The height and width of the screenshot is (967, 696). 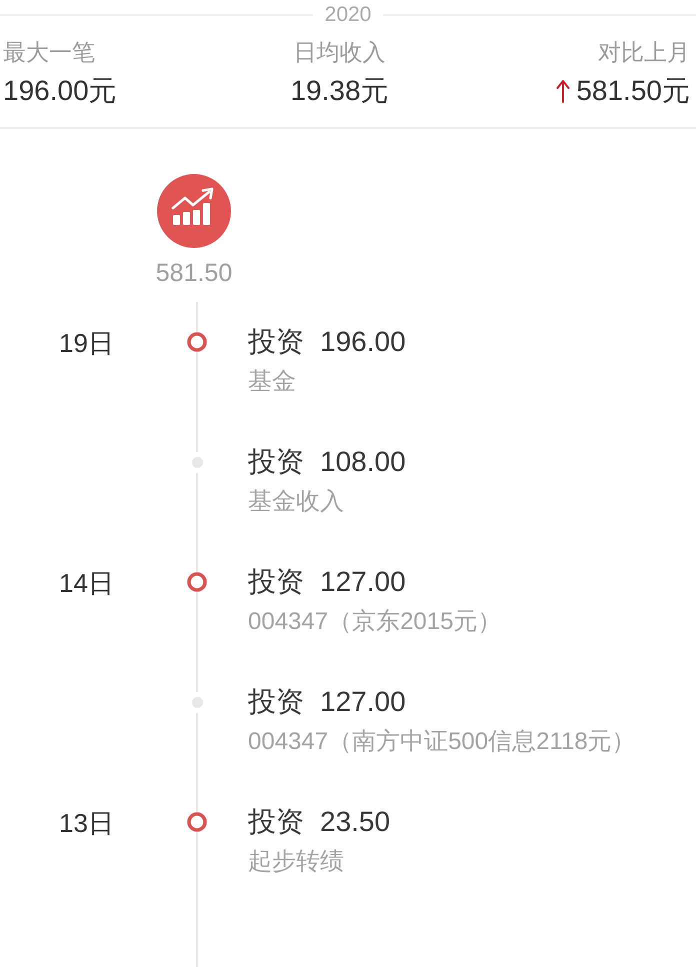 I want to click on entry-note: 基金收入, so click(x=296, y=502).